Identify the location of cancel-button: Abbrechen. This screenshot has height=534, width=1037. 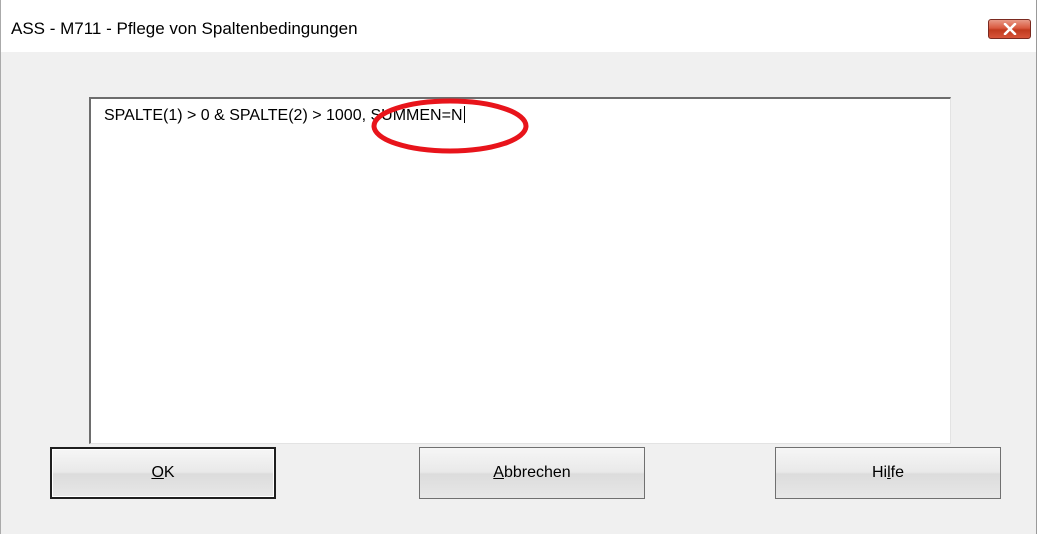
(532, 473).